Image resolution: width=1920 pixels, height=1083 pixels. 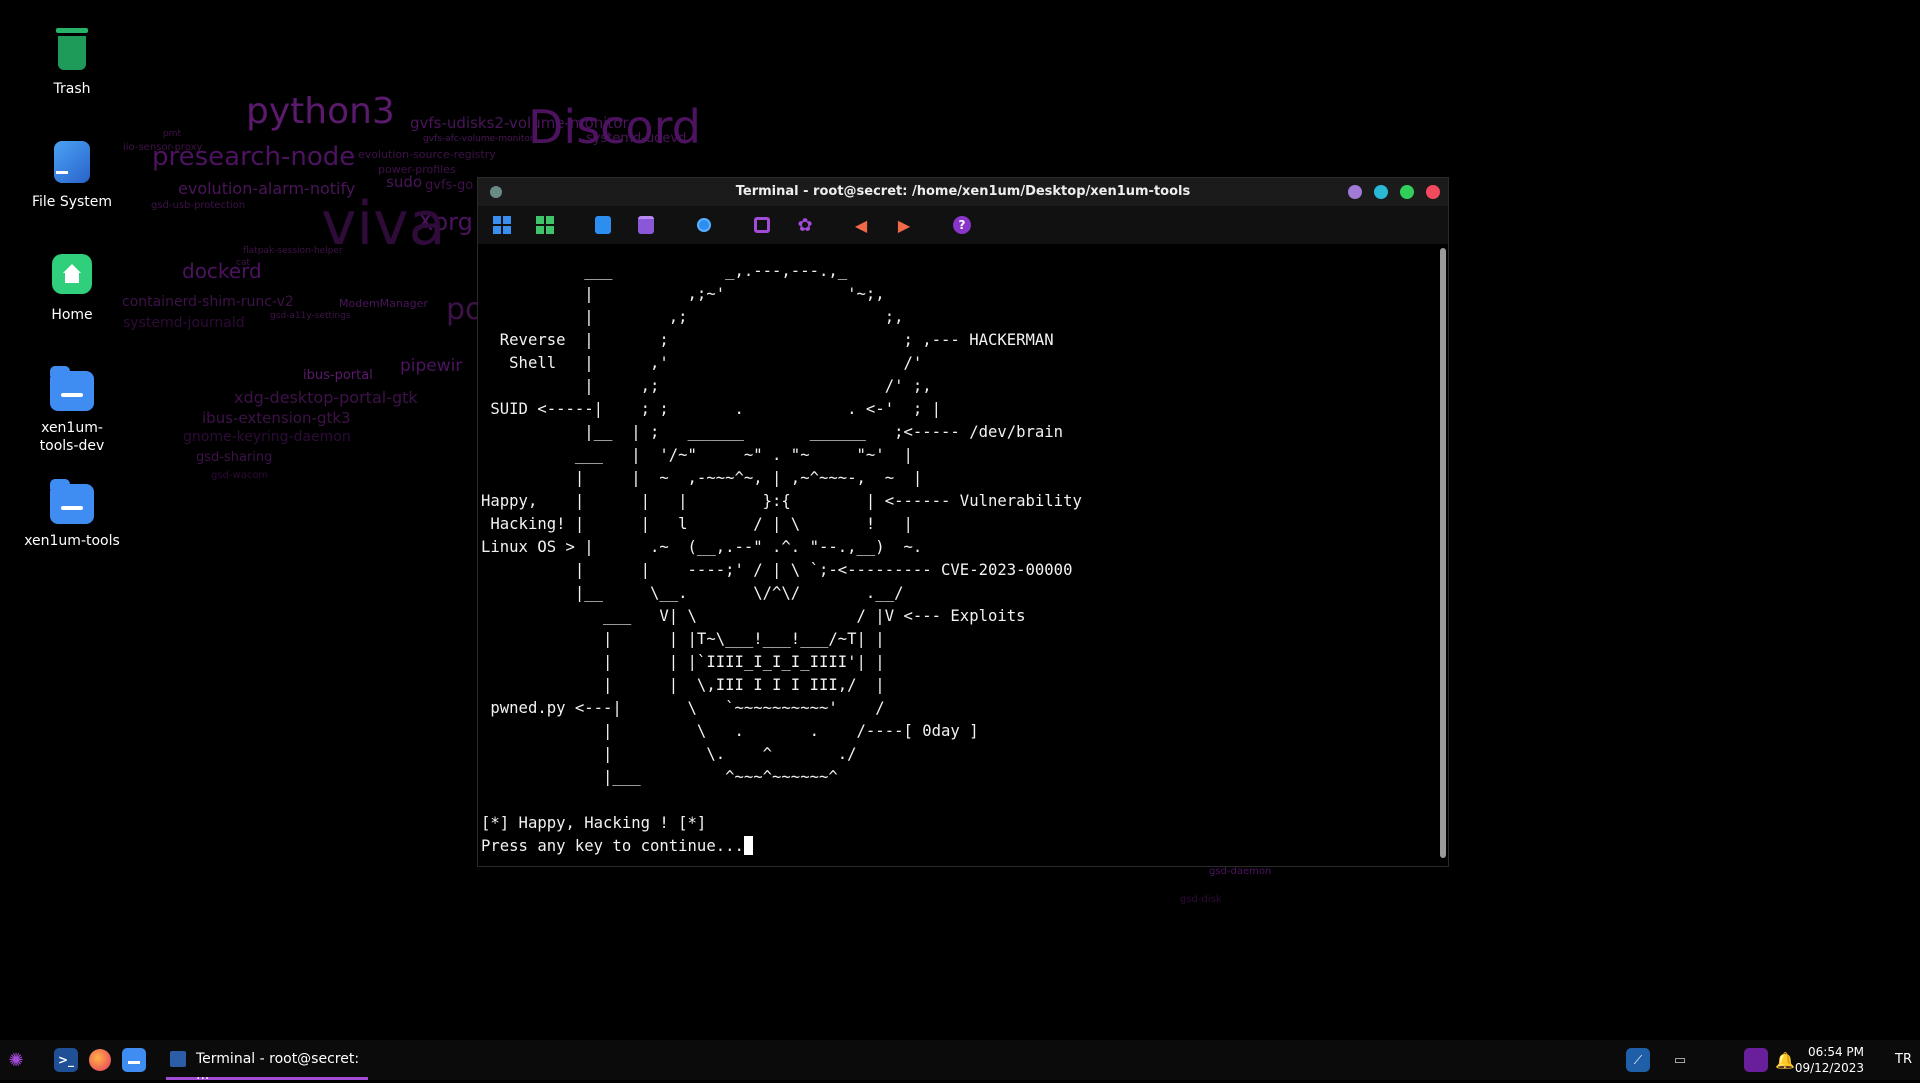 What do you see at coordinates (445, 222) in the screenshot?
I see `wallpaper-word: Xorg` at bounding box center [445, 222].